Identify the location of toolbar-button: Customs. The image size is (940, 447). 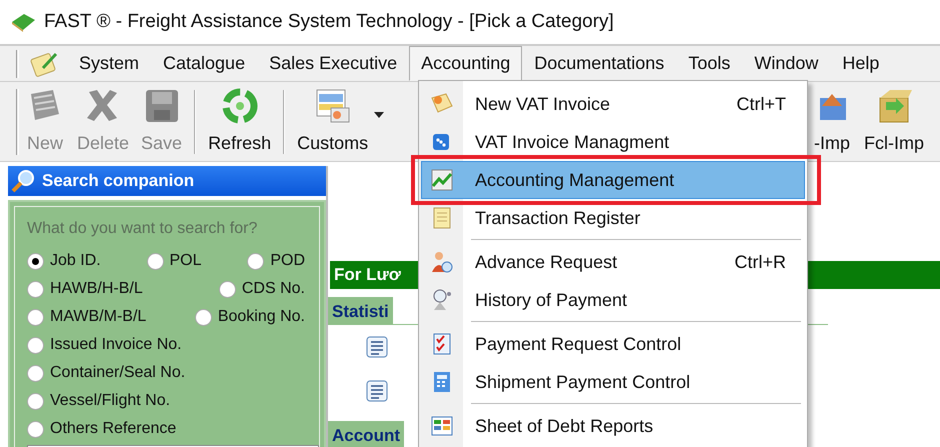
(338, 121).